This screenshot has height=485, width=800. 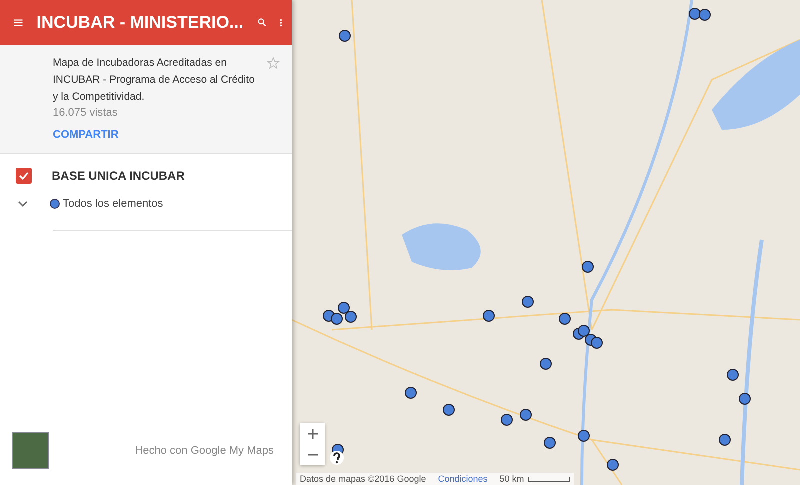 What do you see at coordinates (273, 63) in the screenshot?
I see `star-icon` at bounding box center [273, 63].